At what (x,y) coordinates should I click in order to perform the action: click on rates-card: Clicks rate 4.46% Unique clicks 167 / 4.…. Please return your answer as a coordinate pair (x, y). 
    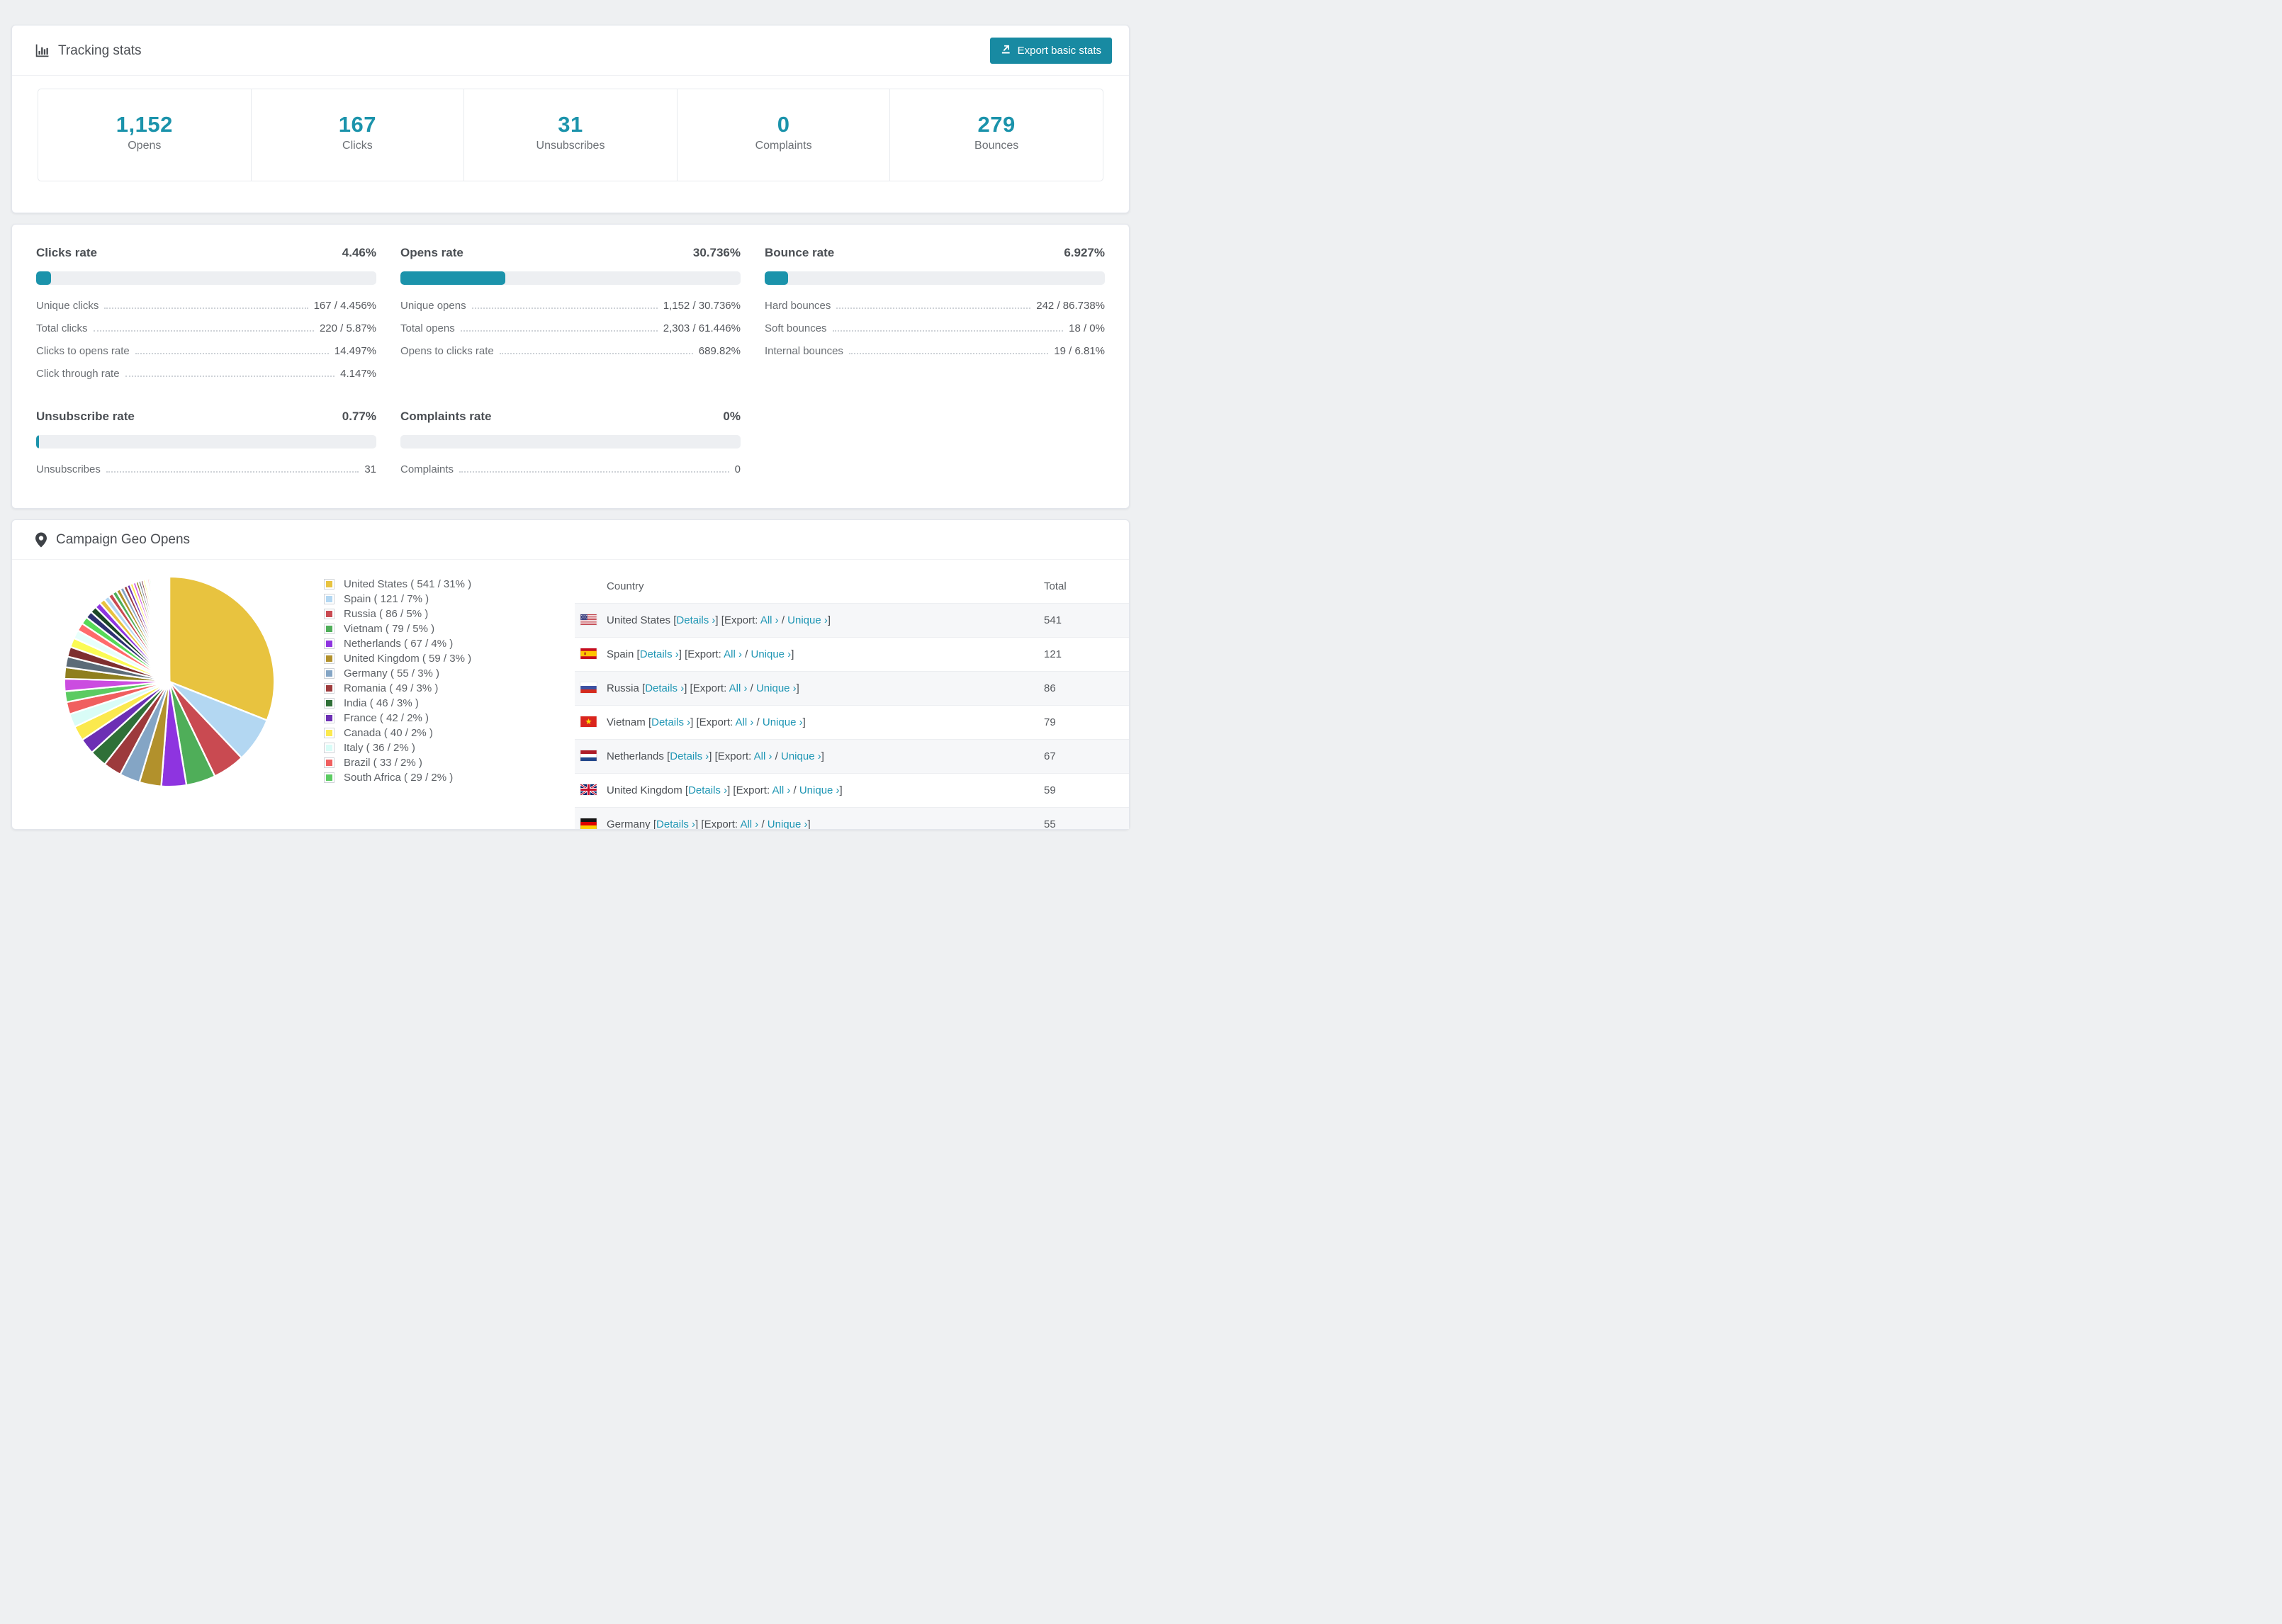
    Looking at the image, I should click on (570, 367).